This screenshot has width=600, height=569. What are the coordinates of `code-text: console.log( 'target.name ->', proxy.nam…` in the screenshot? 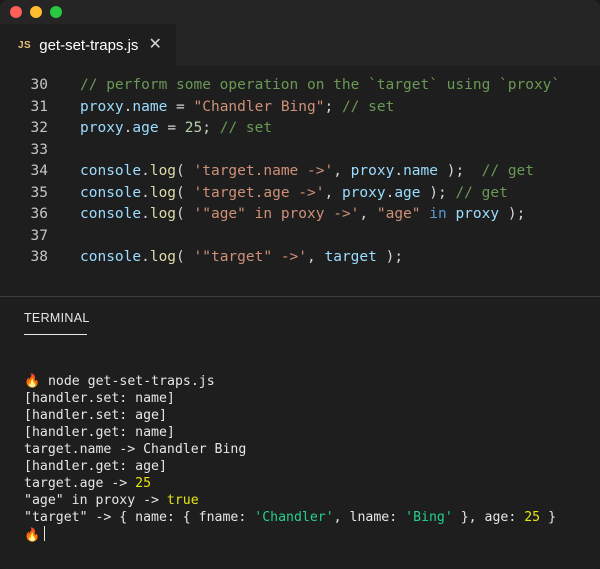 It's located at (307, 171).